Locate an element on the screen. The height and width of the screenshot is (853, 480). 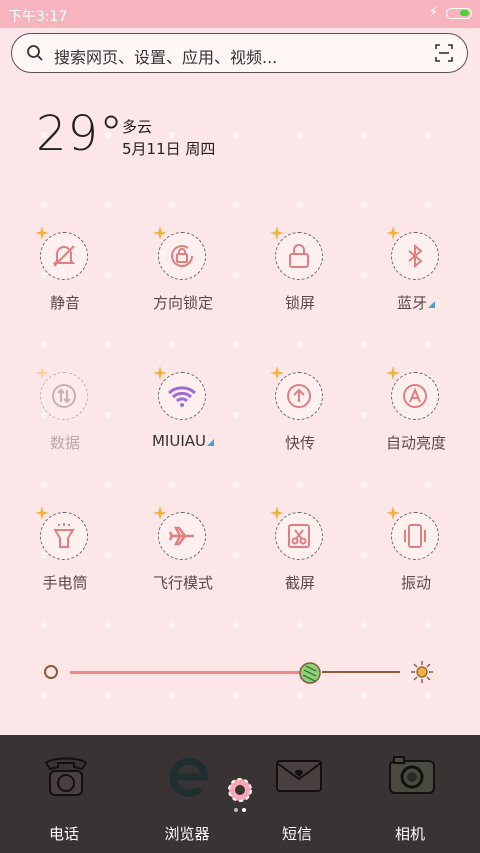
dock-phone: 电话 is located at coordinates (64, 794).